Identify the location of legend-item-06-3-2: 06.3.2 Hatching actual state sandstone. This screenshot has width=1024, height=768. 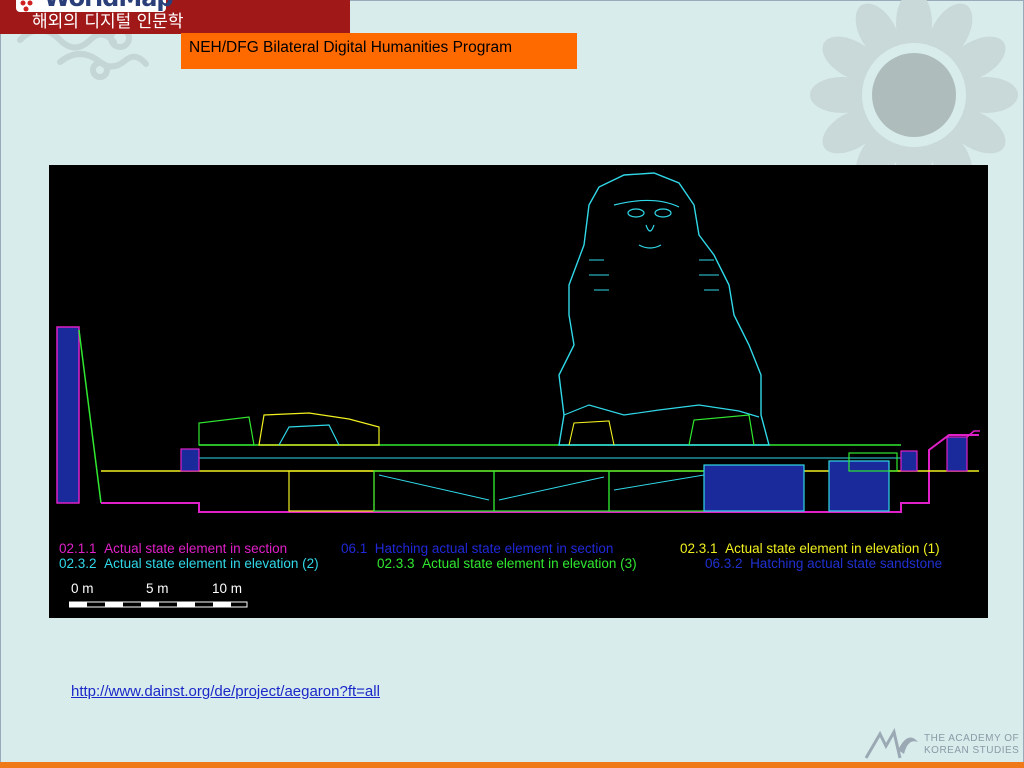
(824, 563).